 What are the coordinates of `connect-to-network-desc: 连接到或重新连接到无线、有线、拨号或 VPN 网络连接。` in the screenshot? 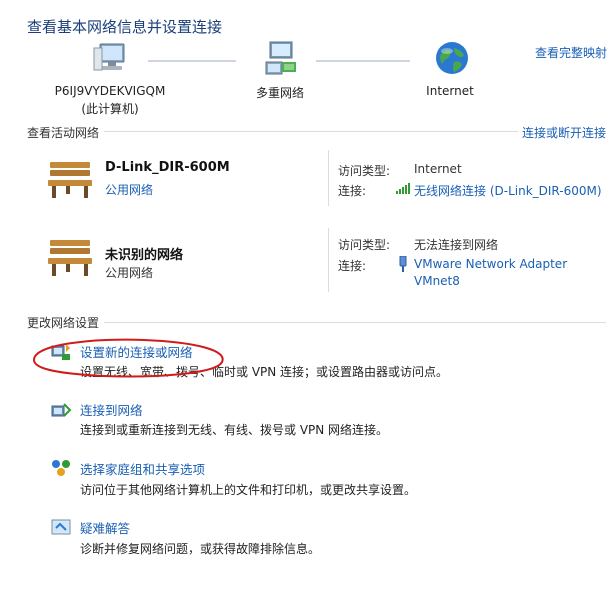 It's located at (234, 430).